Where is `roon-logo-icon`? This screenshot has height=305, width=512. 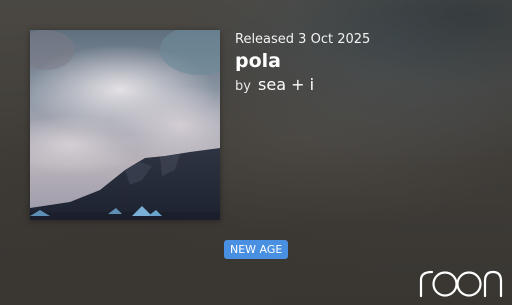
roon-logo-icon is located at coordinates (461, 280).